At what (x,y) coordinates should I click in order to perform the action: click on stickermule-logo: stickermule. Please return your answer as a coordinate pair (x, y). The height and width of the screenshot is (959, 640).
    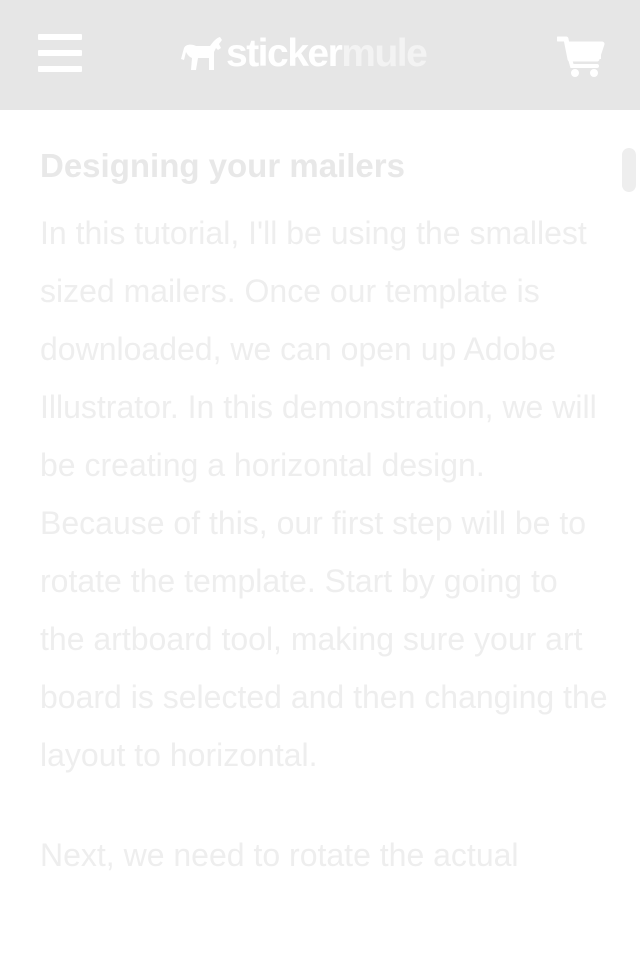
    Looking at the image, I should click on (304, 54).